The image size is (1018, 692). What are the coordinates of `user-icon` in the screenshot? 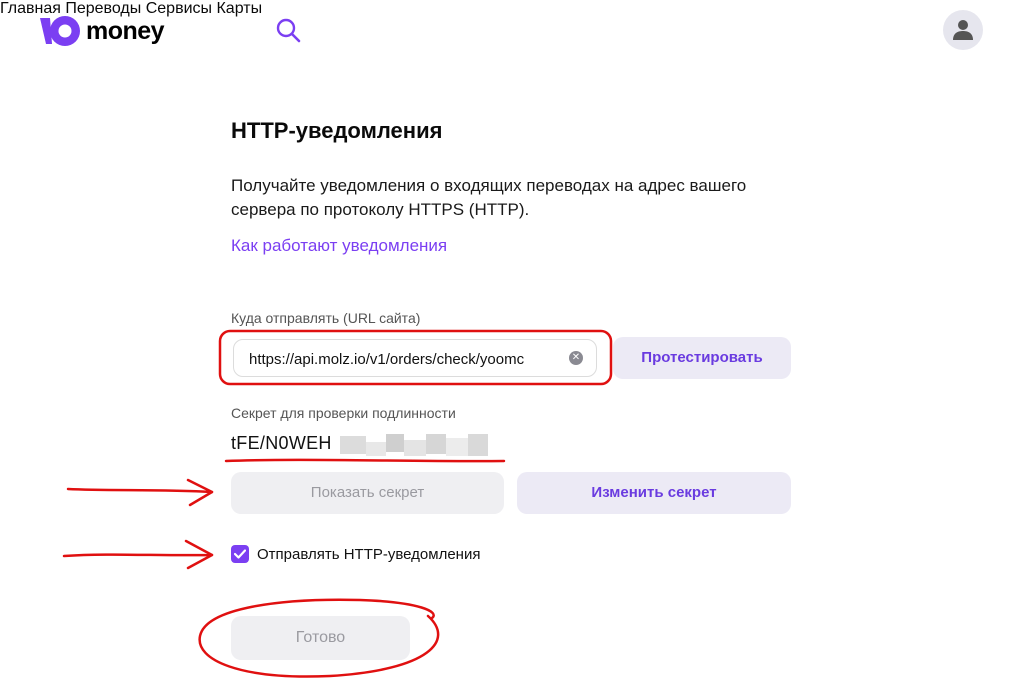 It's located at (963, 30).